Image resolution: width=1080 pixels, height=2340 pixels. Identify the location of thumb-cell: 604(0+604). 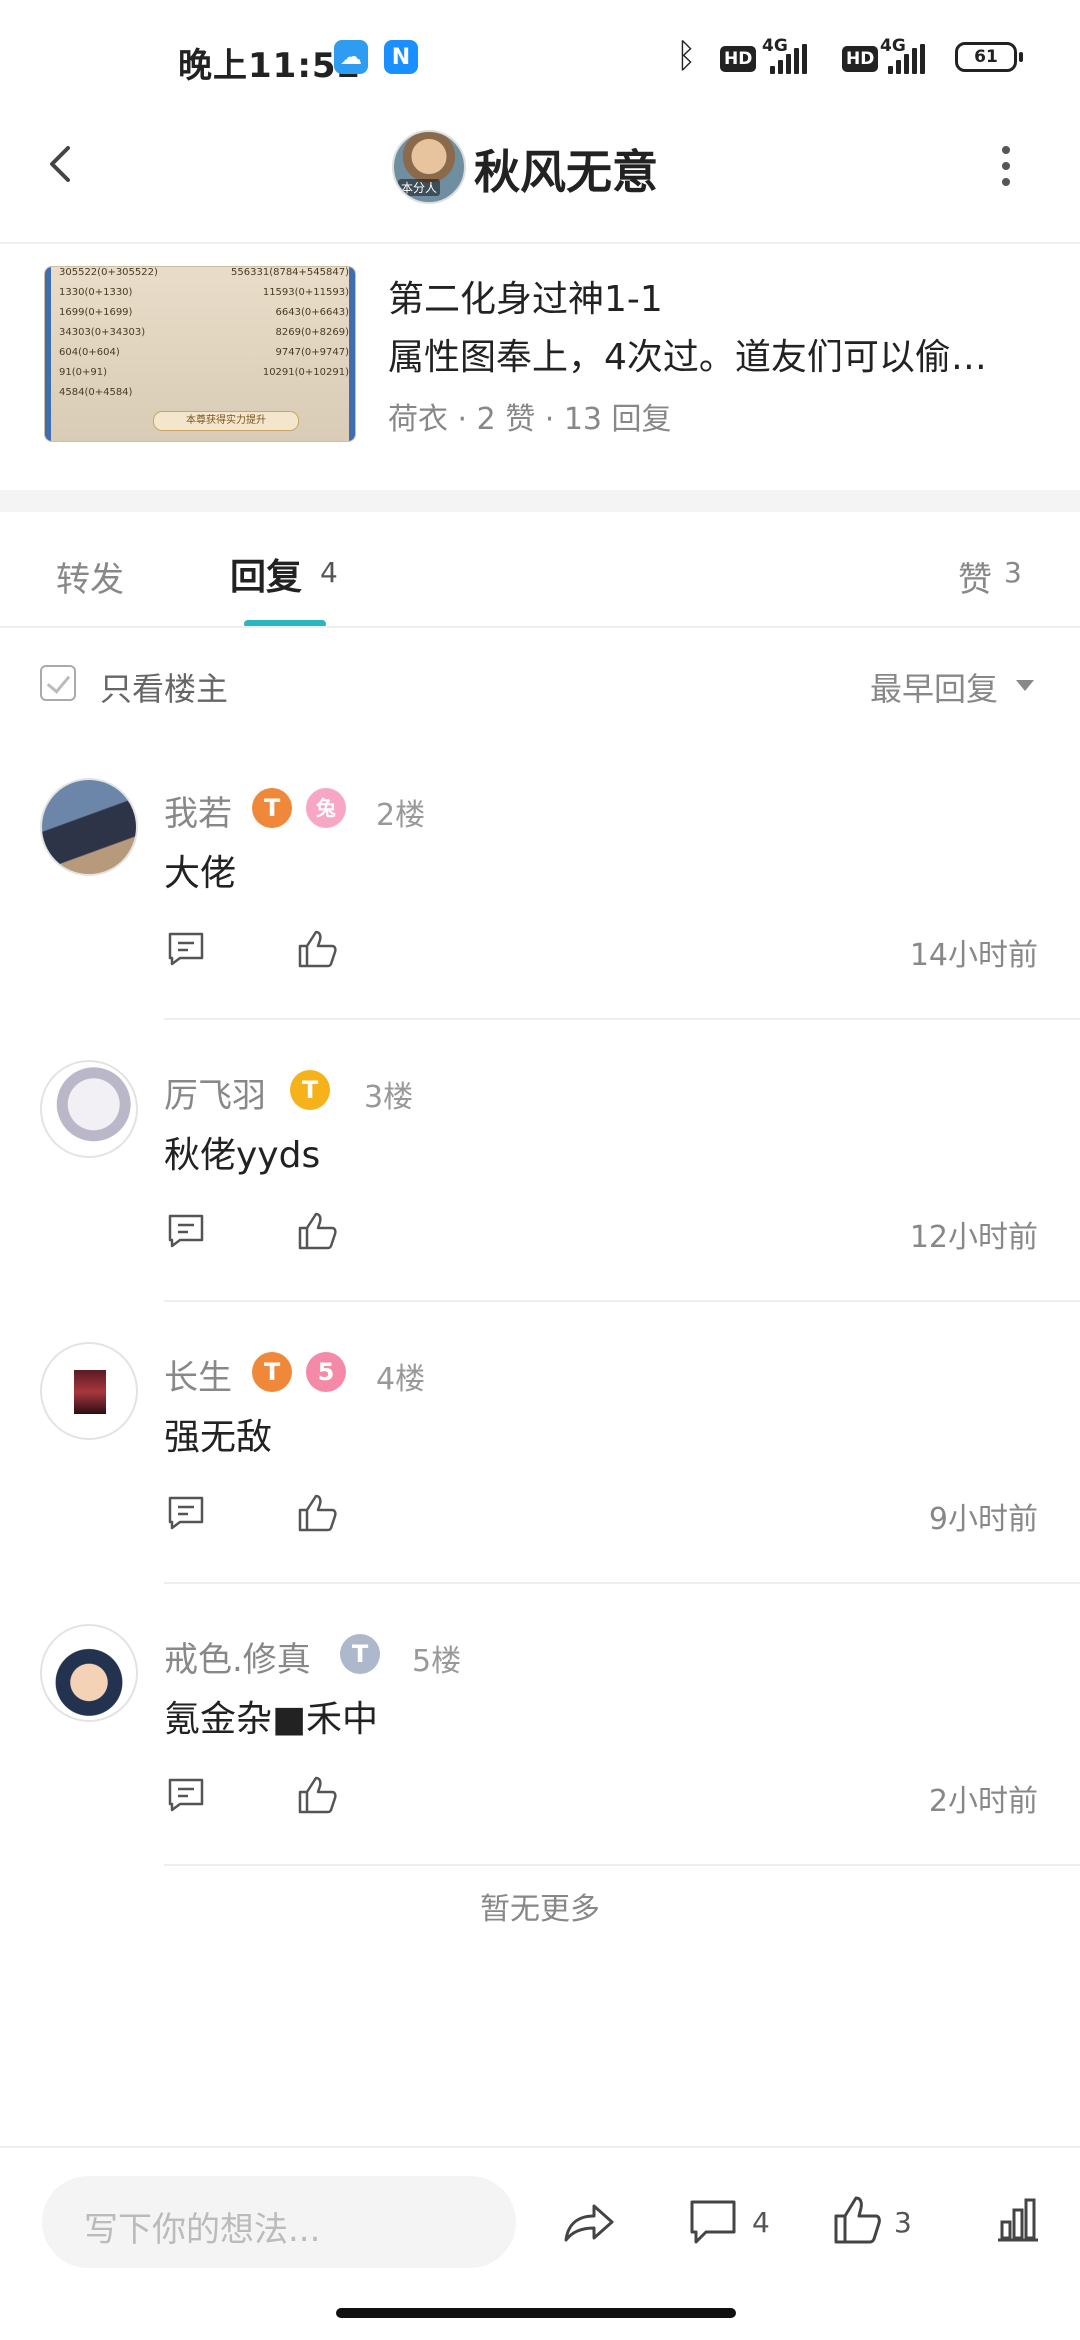
(89, 352).